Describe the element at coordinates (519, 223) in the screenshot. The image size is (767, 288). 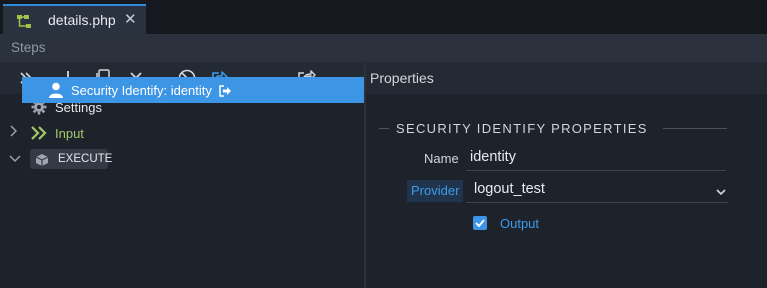
I see `output-label: Output` at that location.